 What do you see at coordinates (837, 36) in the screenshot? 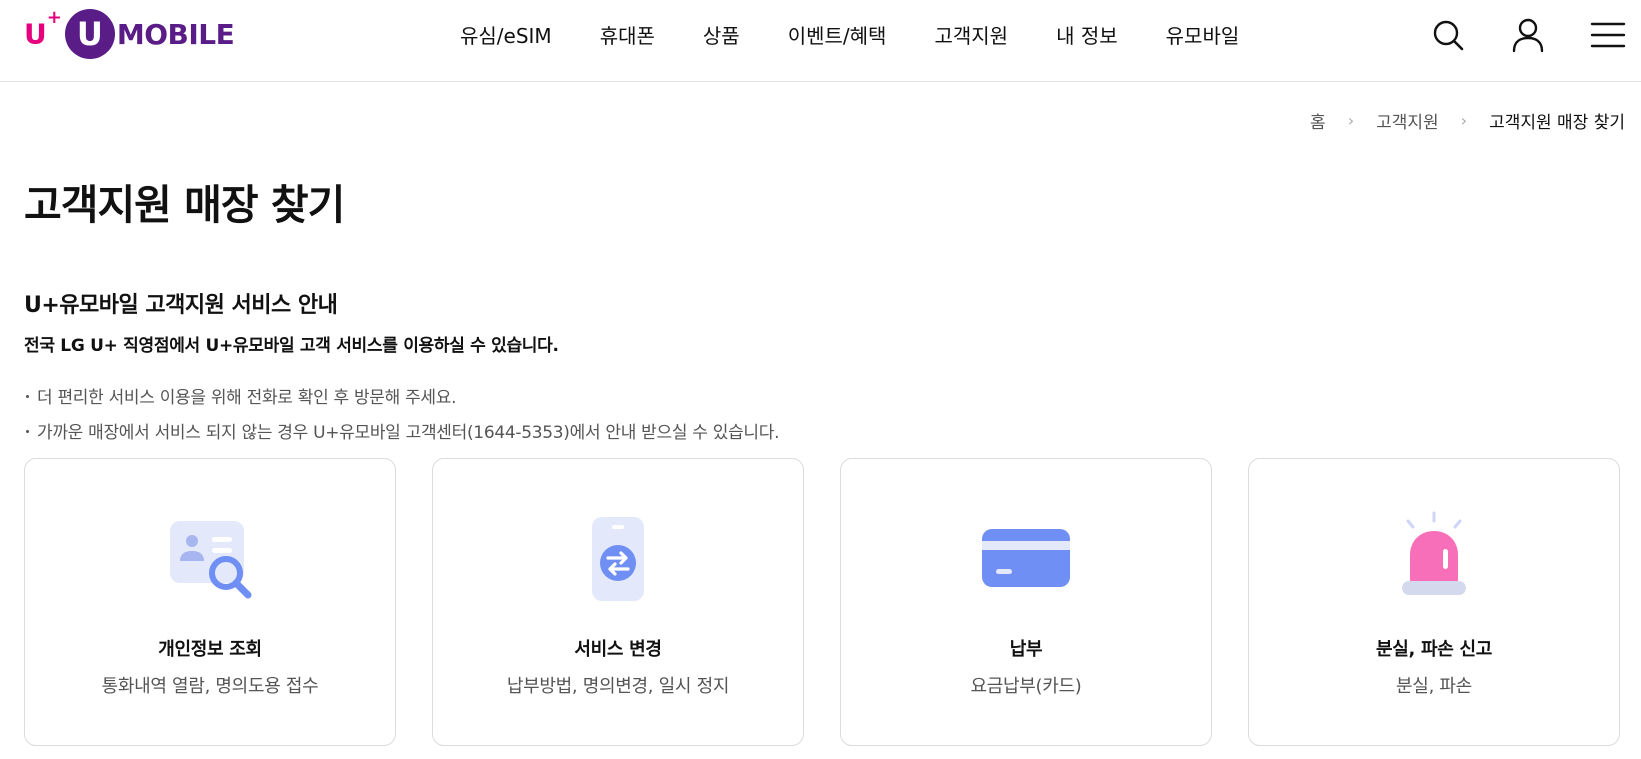
I see `nav-events: 이벤트/혜택` at bounding box center [837, 36].